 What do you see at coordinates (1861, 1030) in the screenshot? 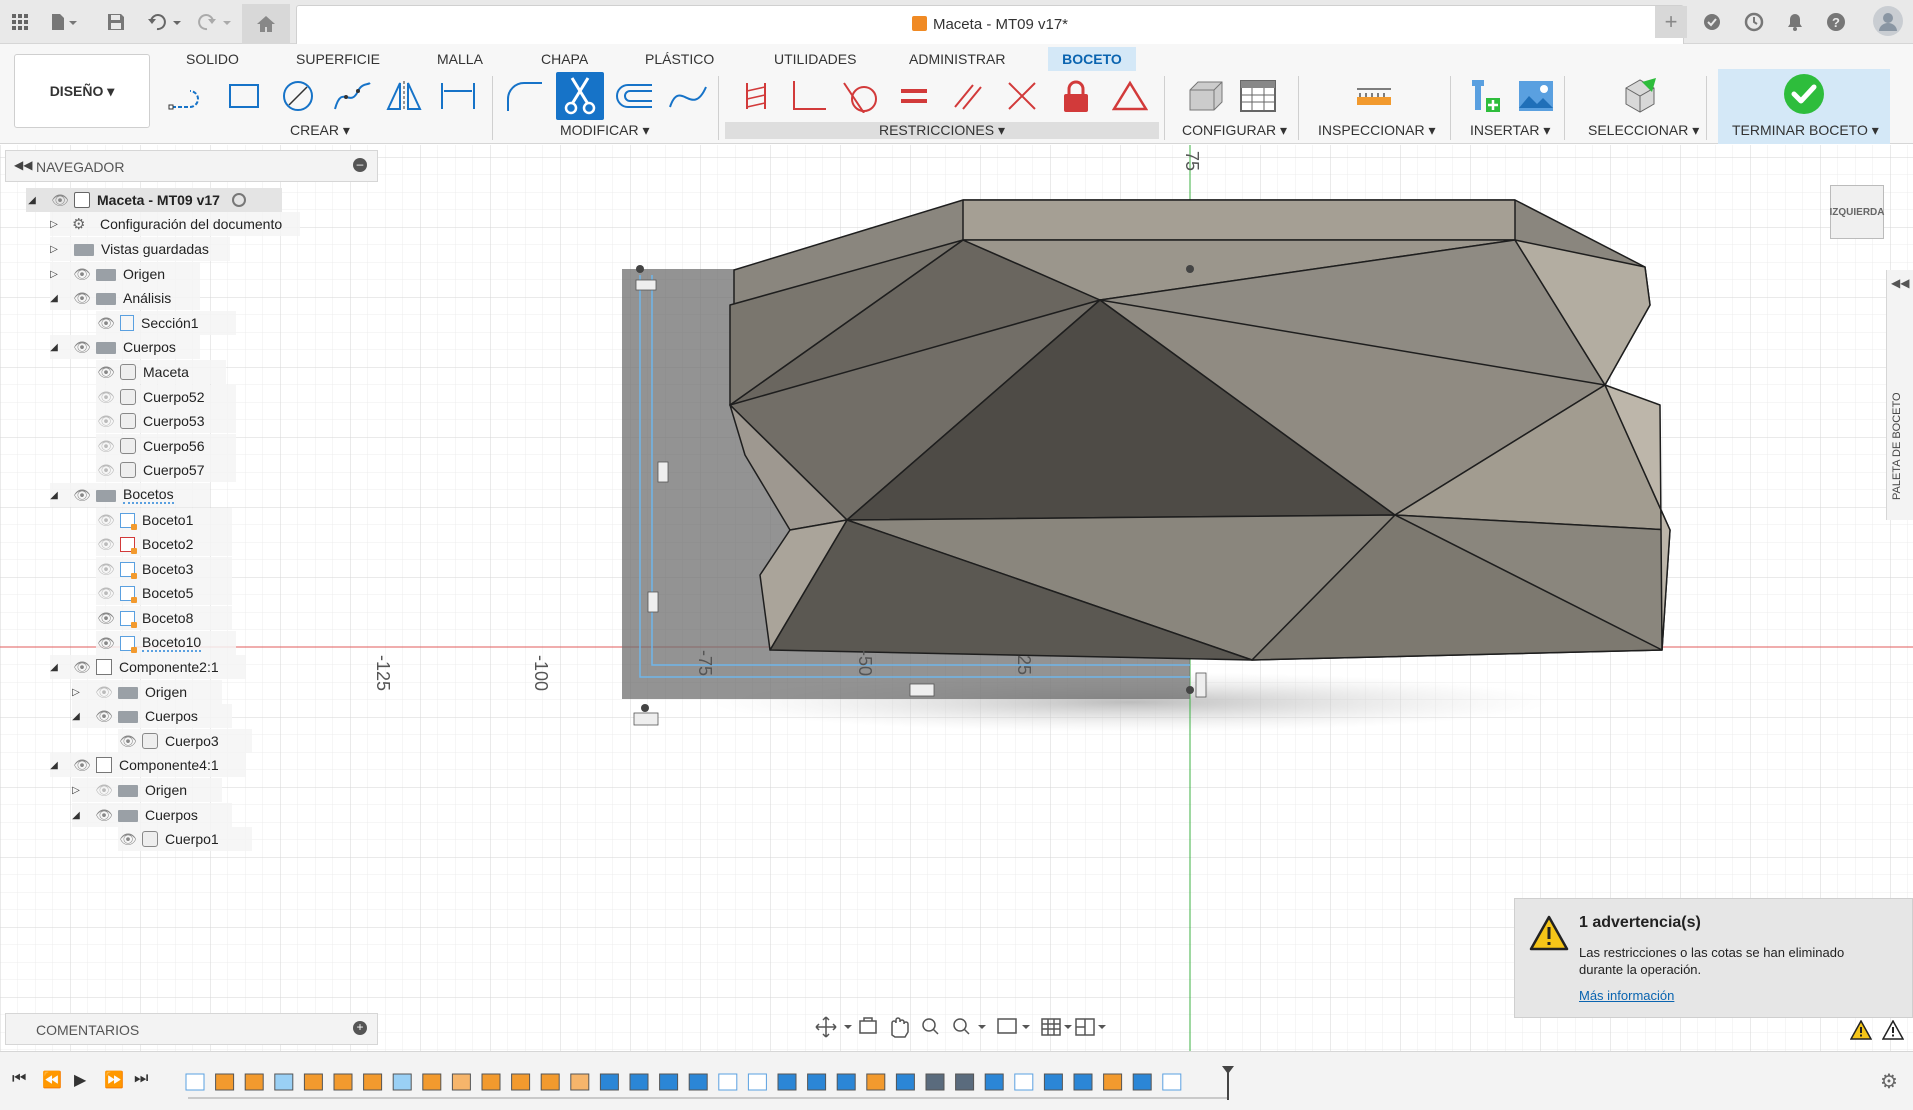
I see `warning-indicator-icon` at bounding box center [1861, 1030].